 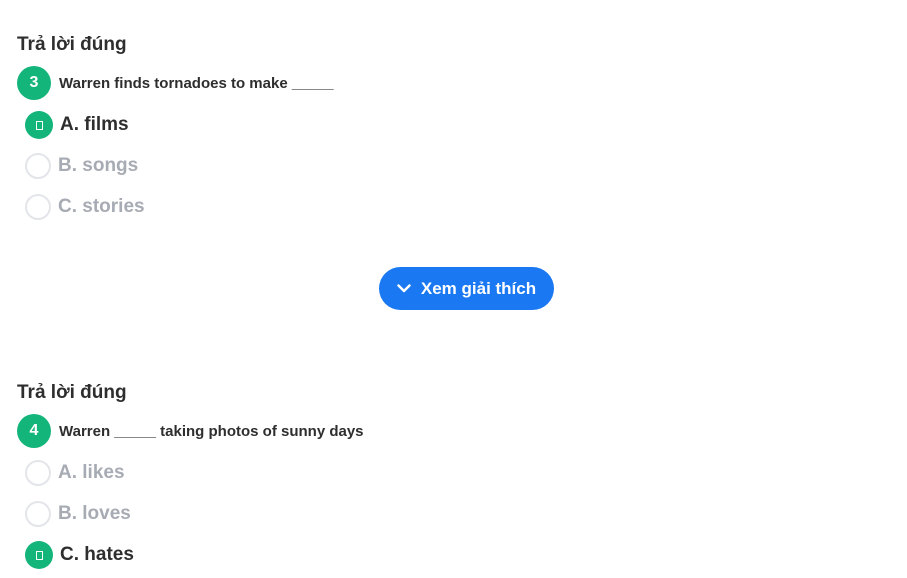 What do you see at coordinates (456, 166) in the screenshot?
I see `option-b: B. songs` at bounding box center [456, 166].